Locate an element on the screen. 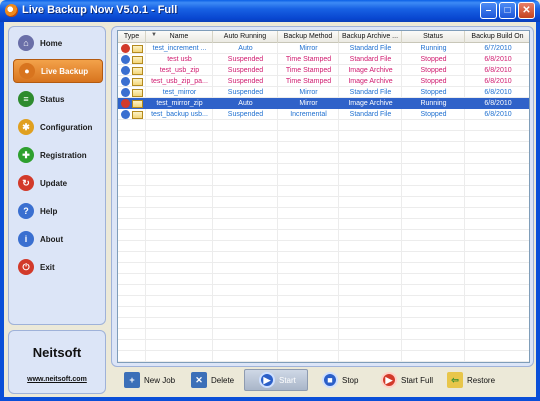 The image size is (540, 401). sidebar-item-update: ↻ Update is located at coordinates (58, 183).